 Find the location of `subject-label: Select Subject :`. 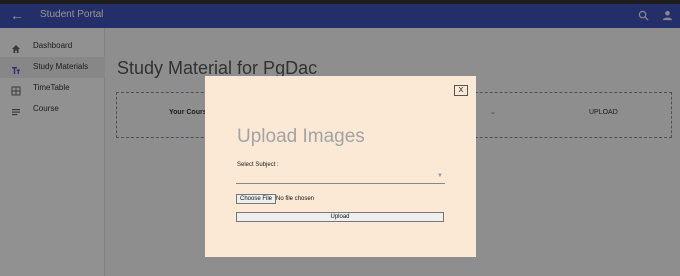

subject-label: Select Subject : is located at coordinates (258, 165).